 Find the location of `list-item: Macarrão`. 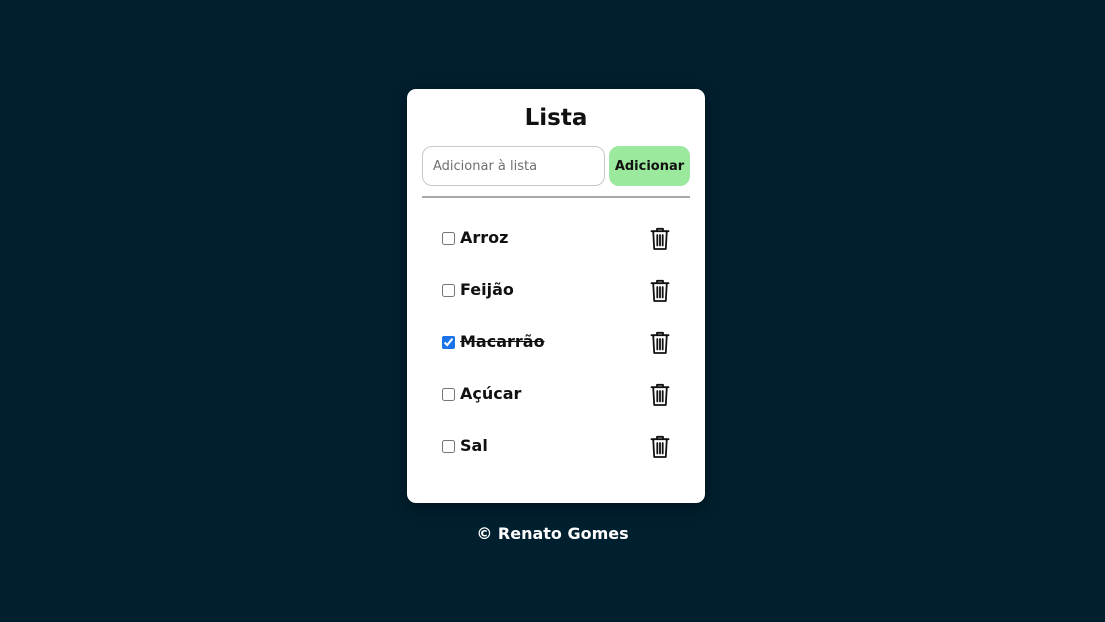

list-item: Macarrão is located at coordinates (556, 343).